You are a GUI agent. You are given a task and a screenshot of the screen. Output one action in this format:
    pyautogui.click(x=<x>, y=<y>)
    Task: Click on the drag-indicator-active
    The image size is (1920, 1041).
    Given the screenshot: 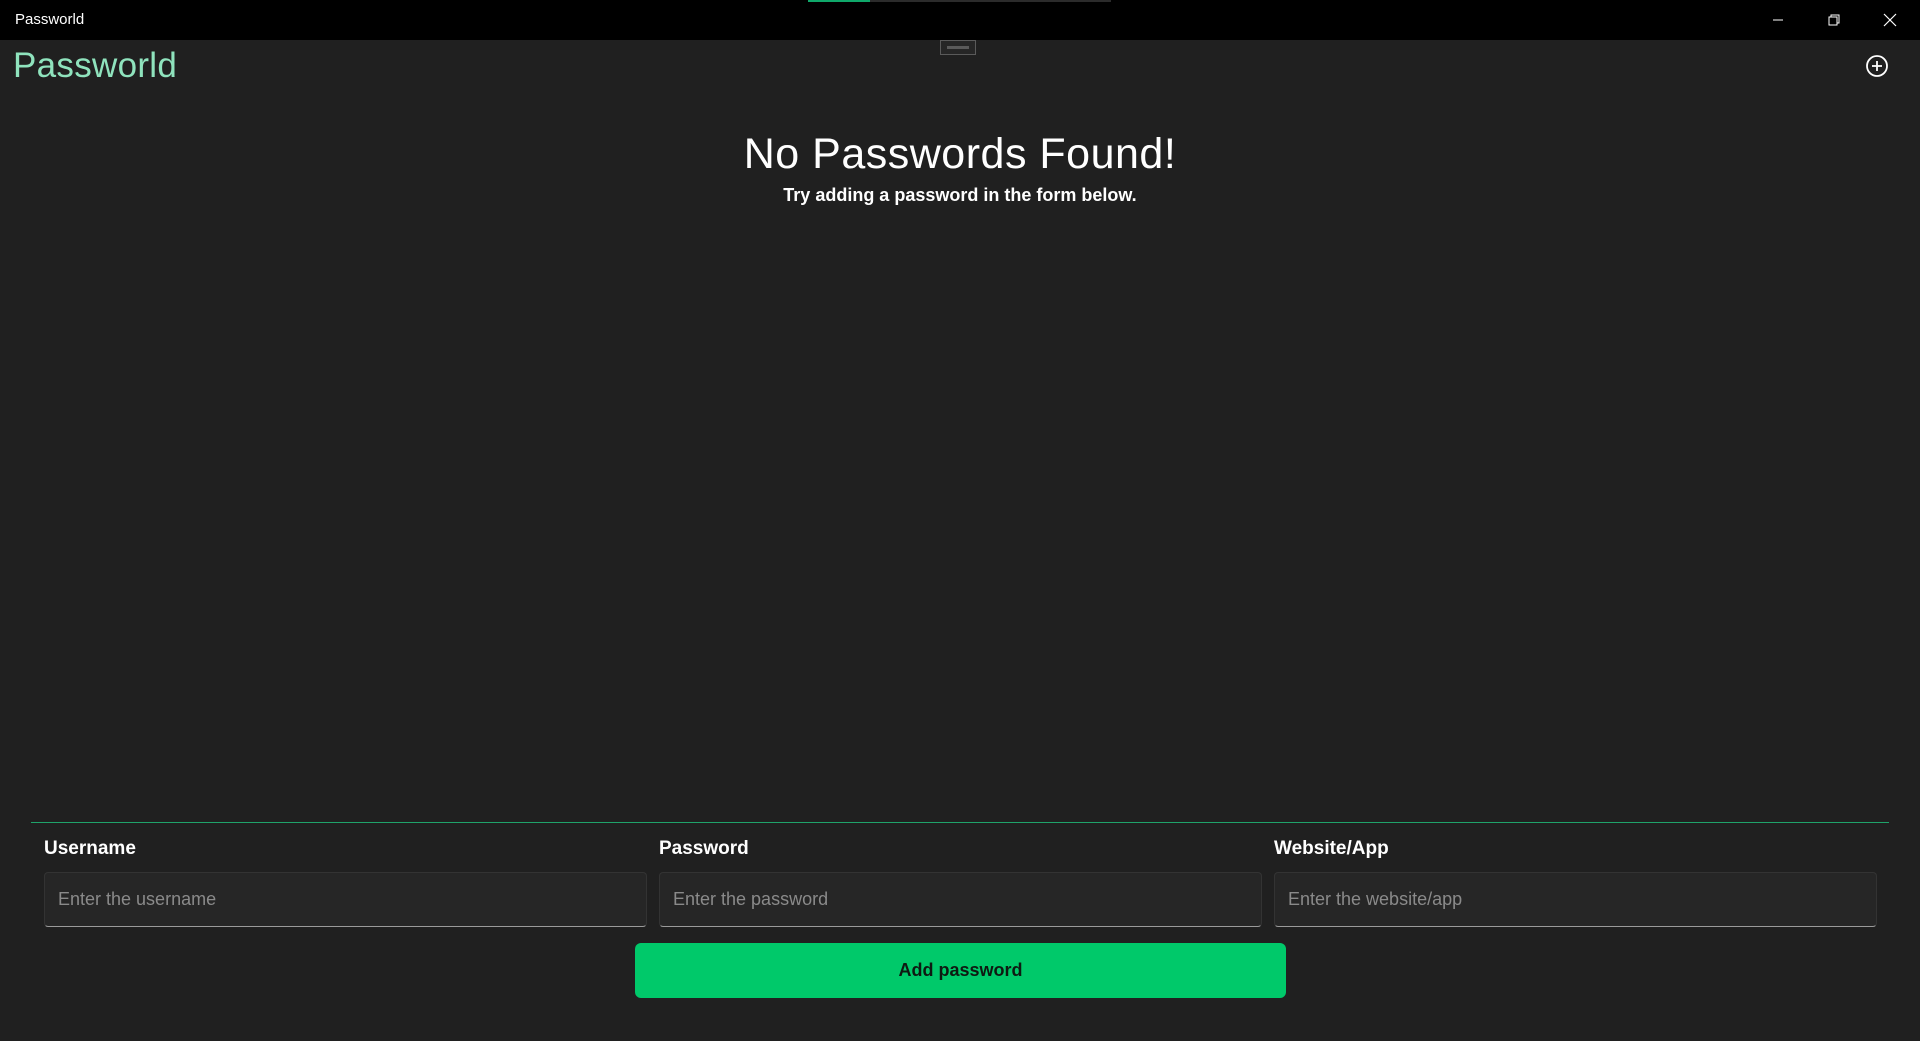 What is the action you would take?
    pyautogui.click(x=839, y=1)
    